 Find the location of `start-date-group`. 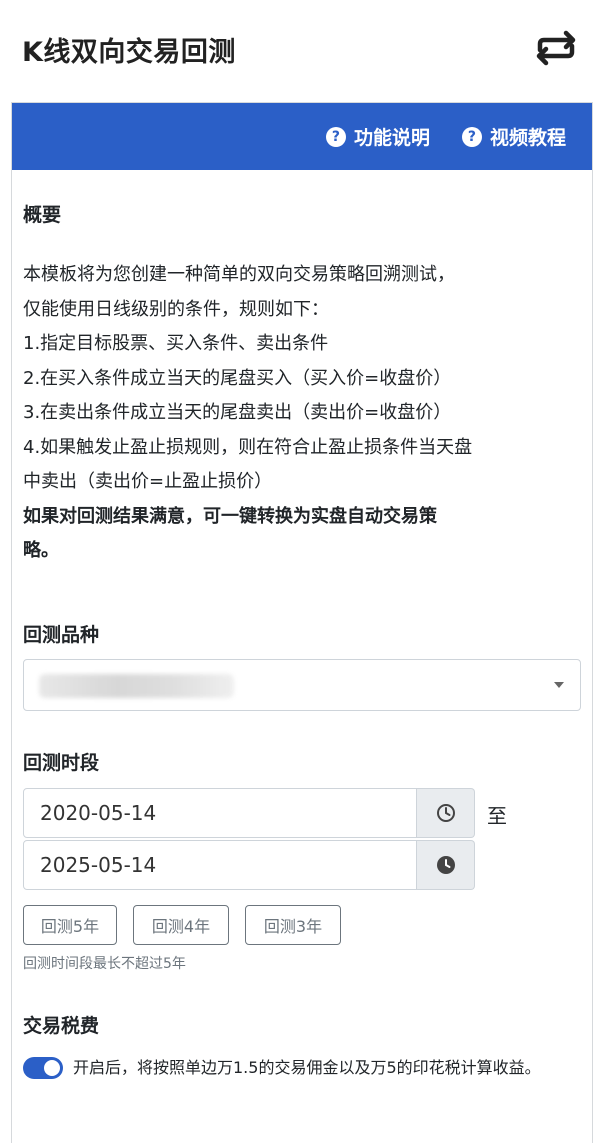

start-date-group is located at coordinates (249, 813).